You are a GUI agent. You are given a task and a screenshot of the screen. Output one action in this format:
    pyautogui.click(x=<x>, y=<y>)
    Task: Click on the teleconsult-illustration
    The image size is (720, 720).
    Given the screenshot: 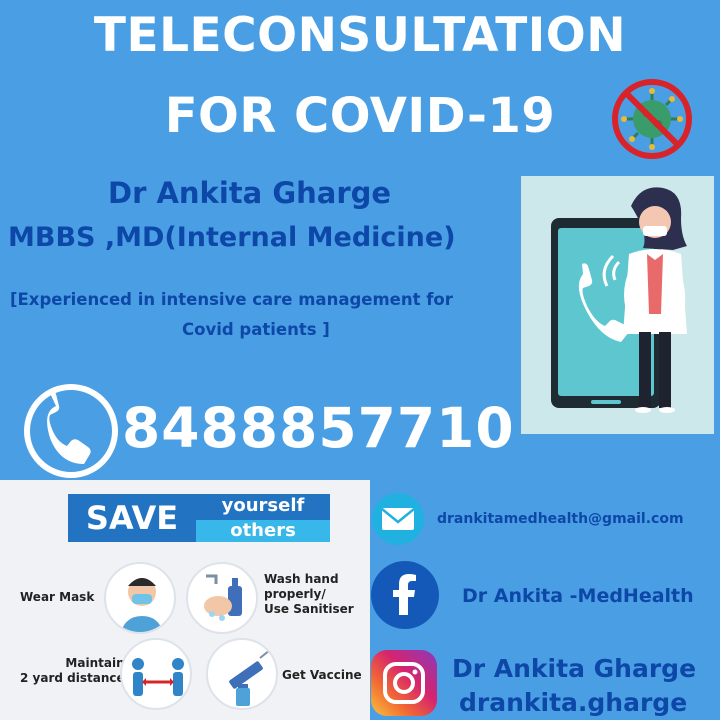 What is the action you would take?
    pyautogui.click(x=617, y=305)
    